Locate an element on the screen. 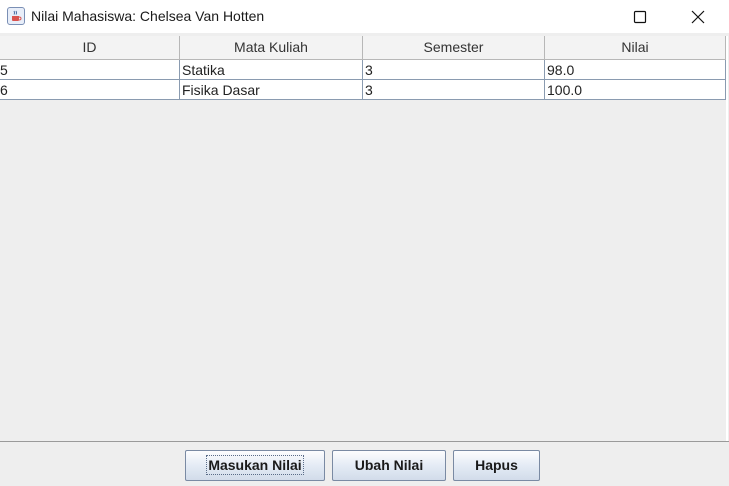 The width and height of the screenshot is (729, 486). cell-mata-kuliah: Statika is located at coordinates (271, 70).